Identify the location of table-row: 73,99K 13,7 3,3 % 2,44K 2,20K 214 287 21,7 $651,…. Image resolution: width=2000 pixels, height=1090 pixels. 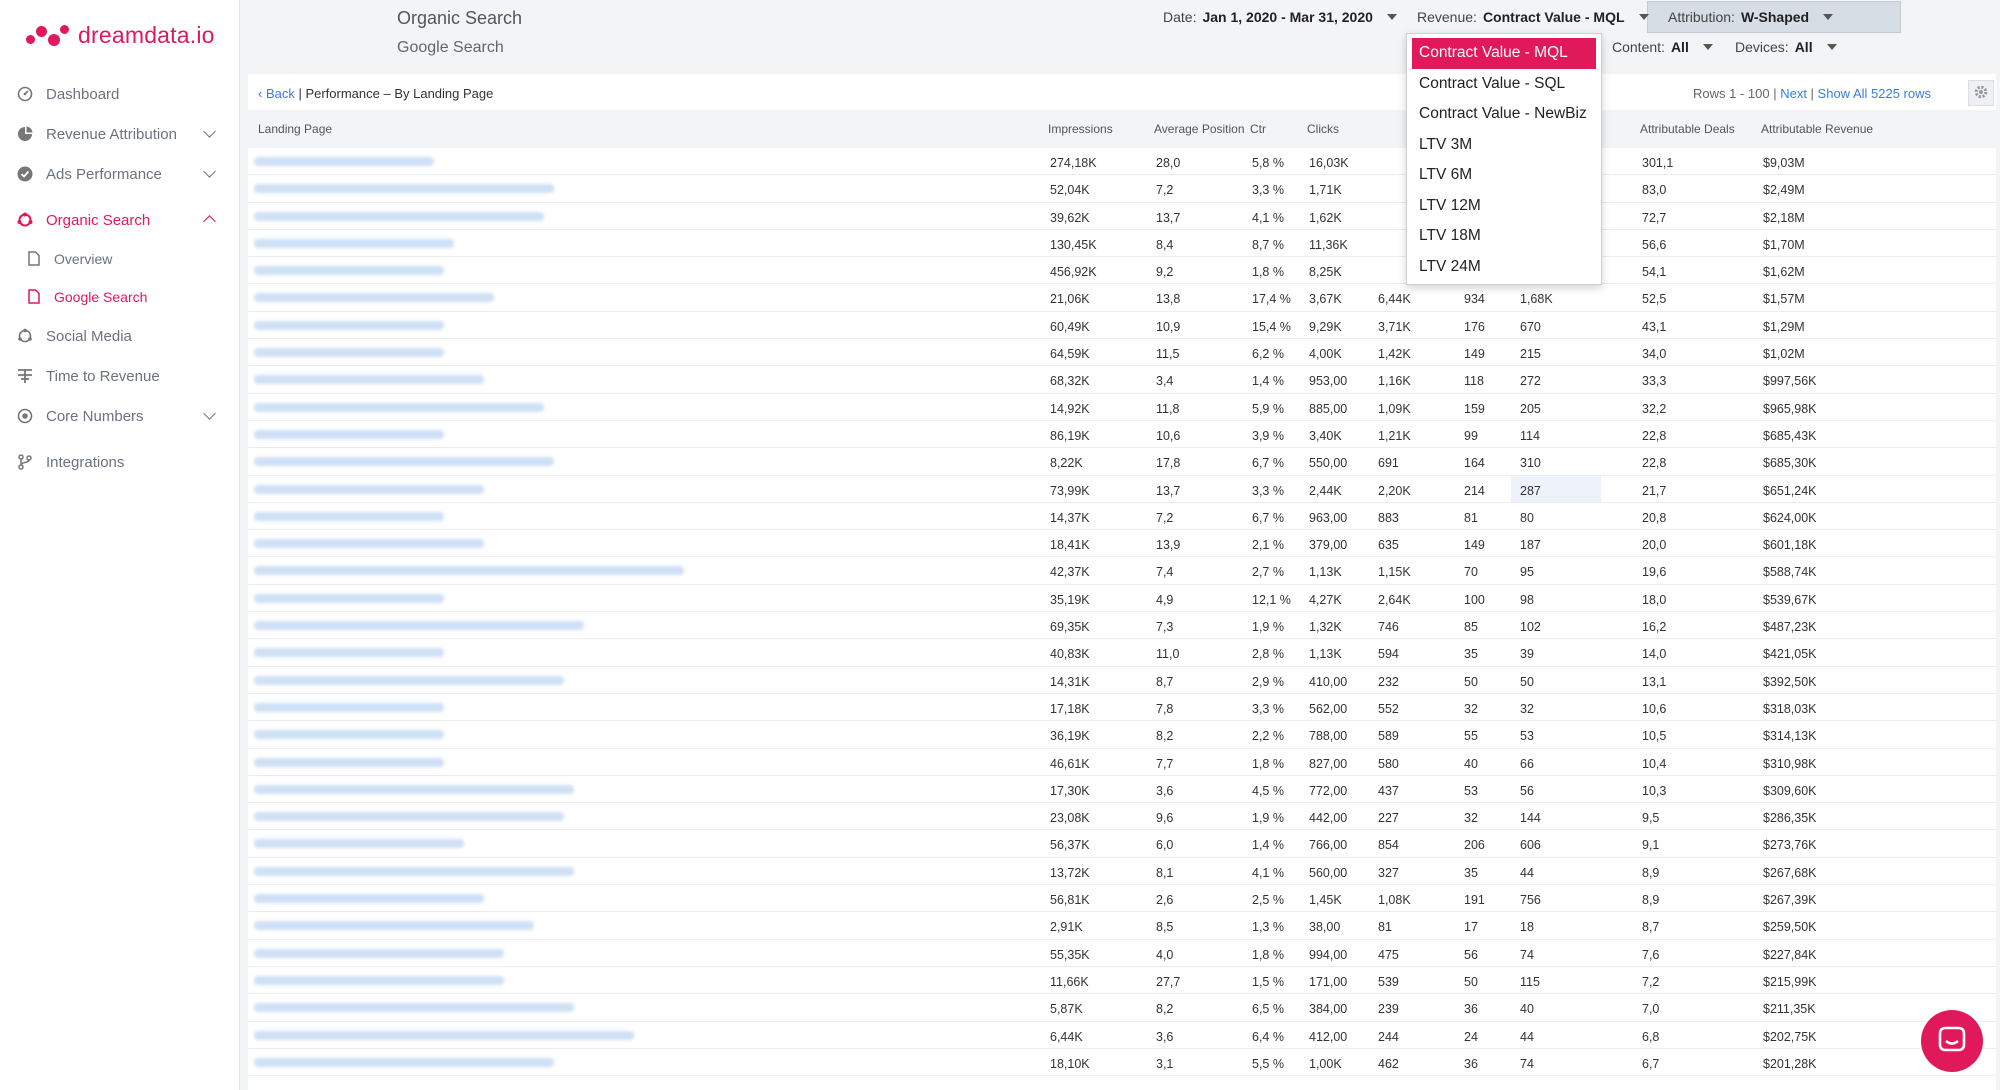
(1122, 489).